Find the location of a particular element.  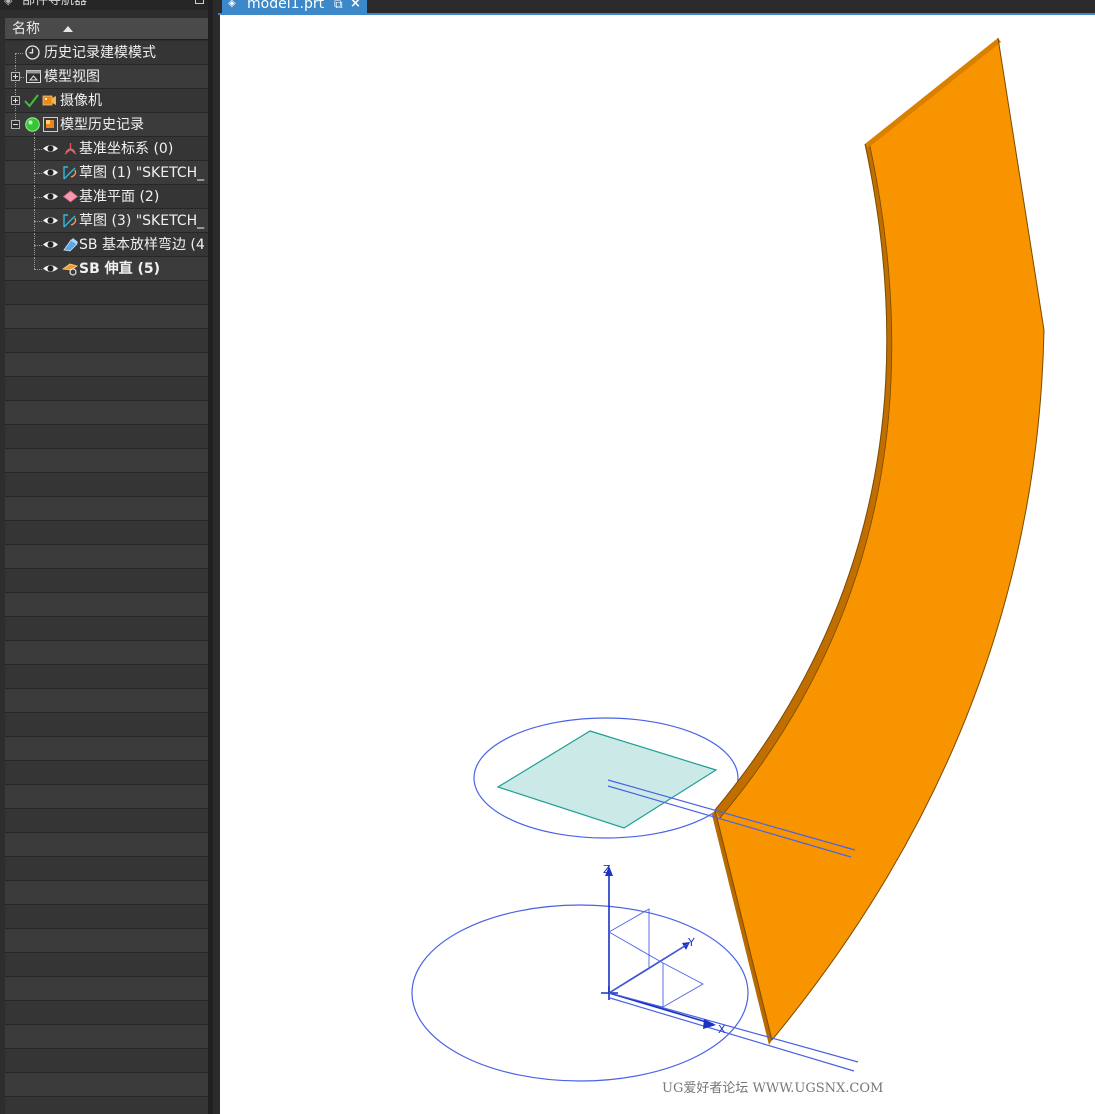

datum-circle-lower is located at coordinates (580, 993).